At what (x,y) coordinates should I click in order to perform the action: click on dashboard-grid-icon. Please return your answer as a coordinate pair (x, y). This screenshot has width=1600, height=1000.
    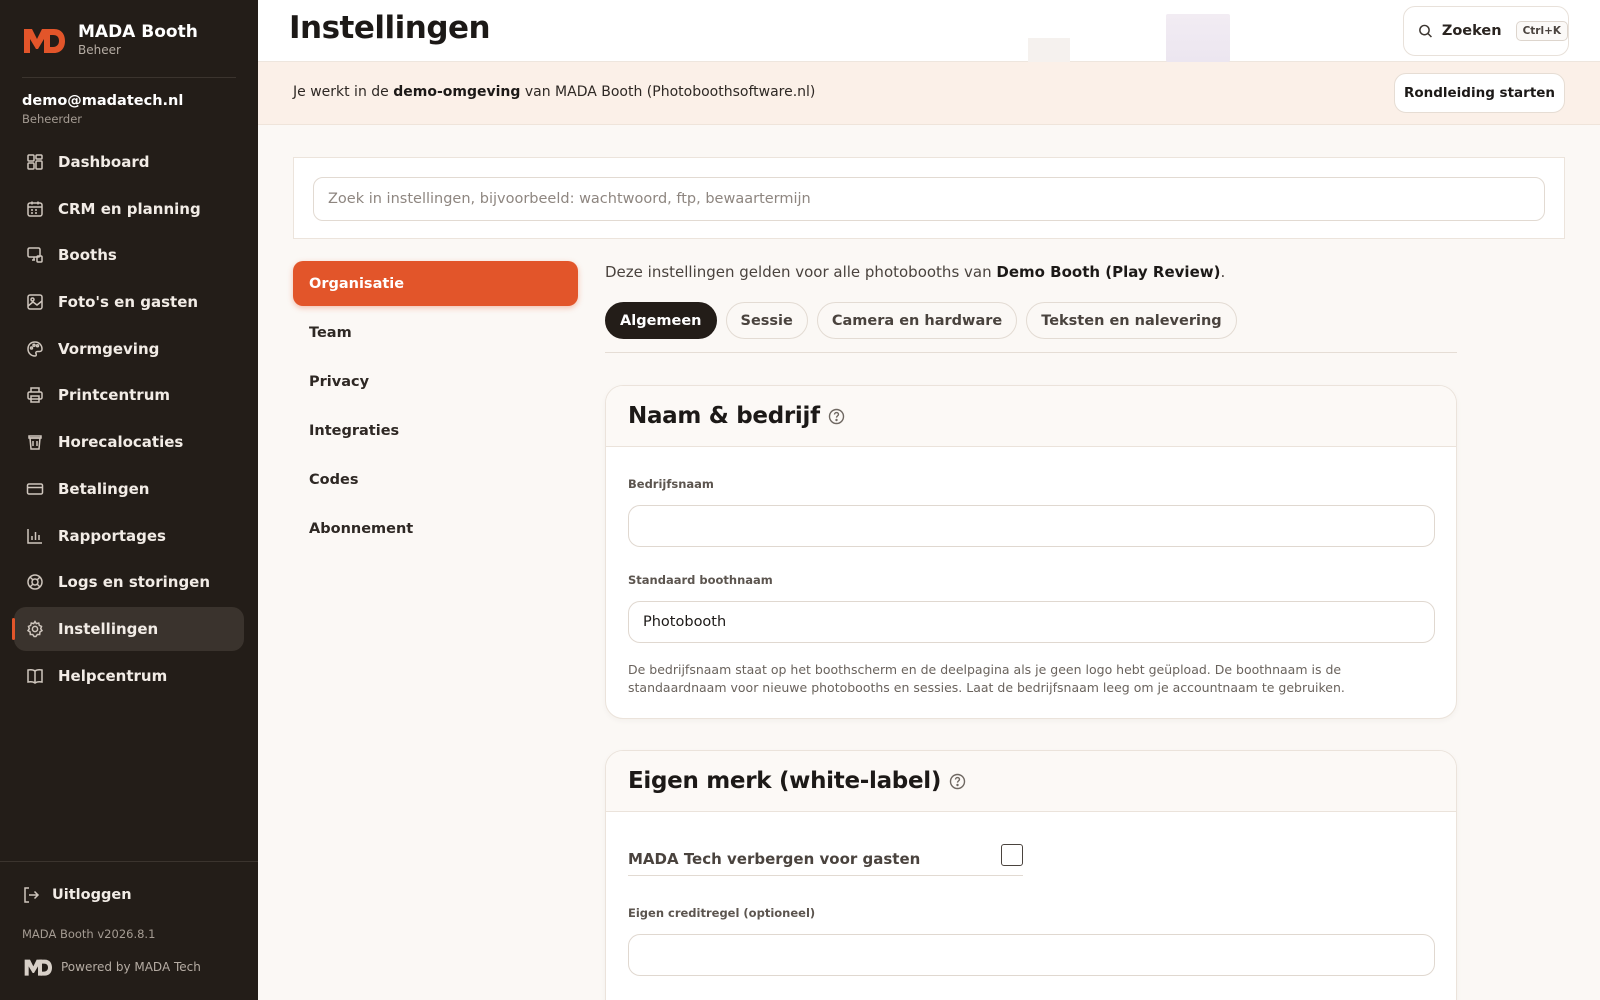
    Looking at the image, I should click on (35, 162).